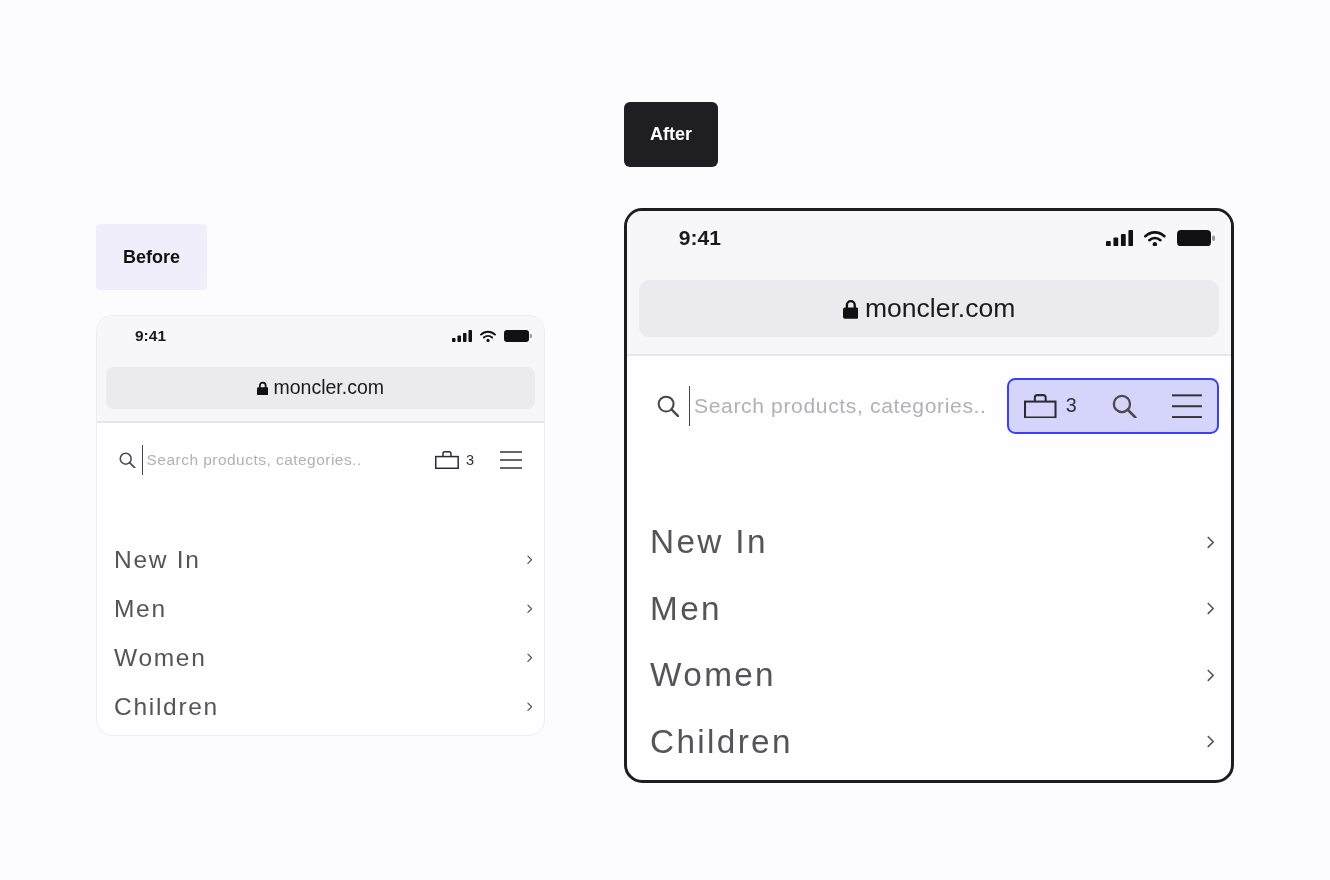 The height and width of the screenshot is (880, 1330). Describe the element at coordinates (151, 257) in the screenshot. I see `version-tag: Before` at that location.